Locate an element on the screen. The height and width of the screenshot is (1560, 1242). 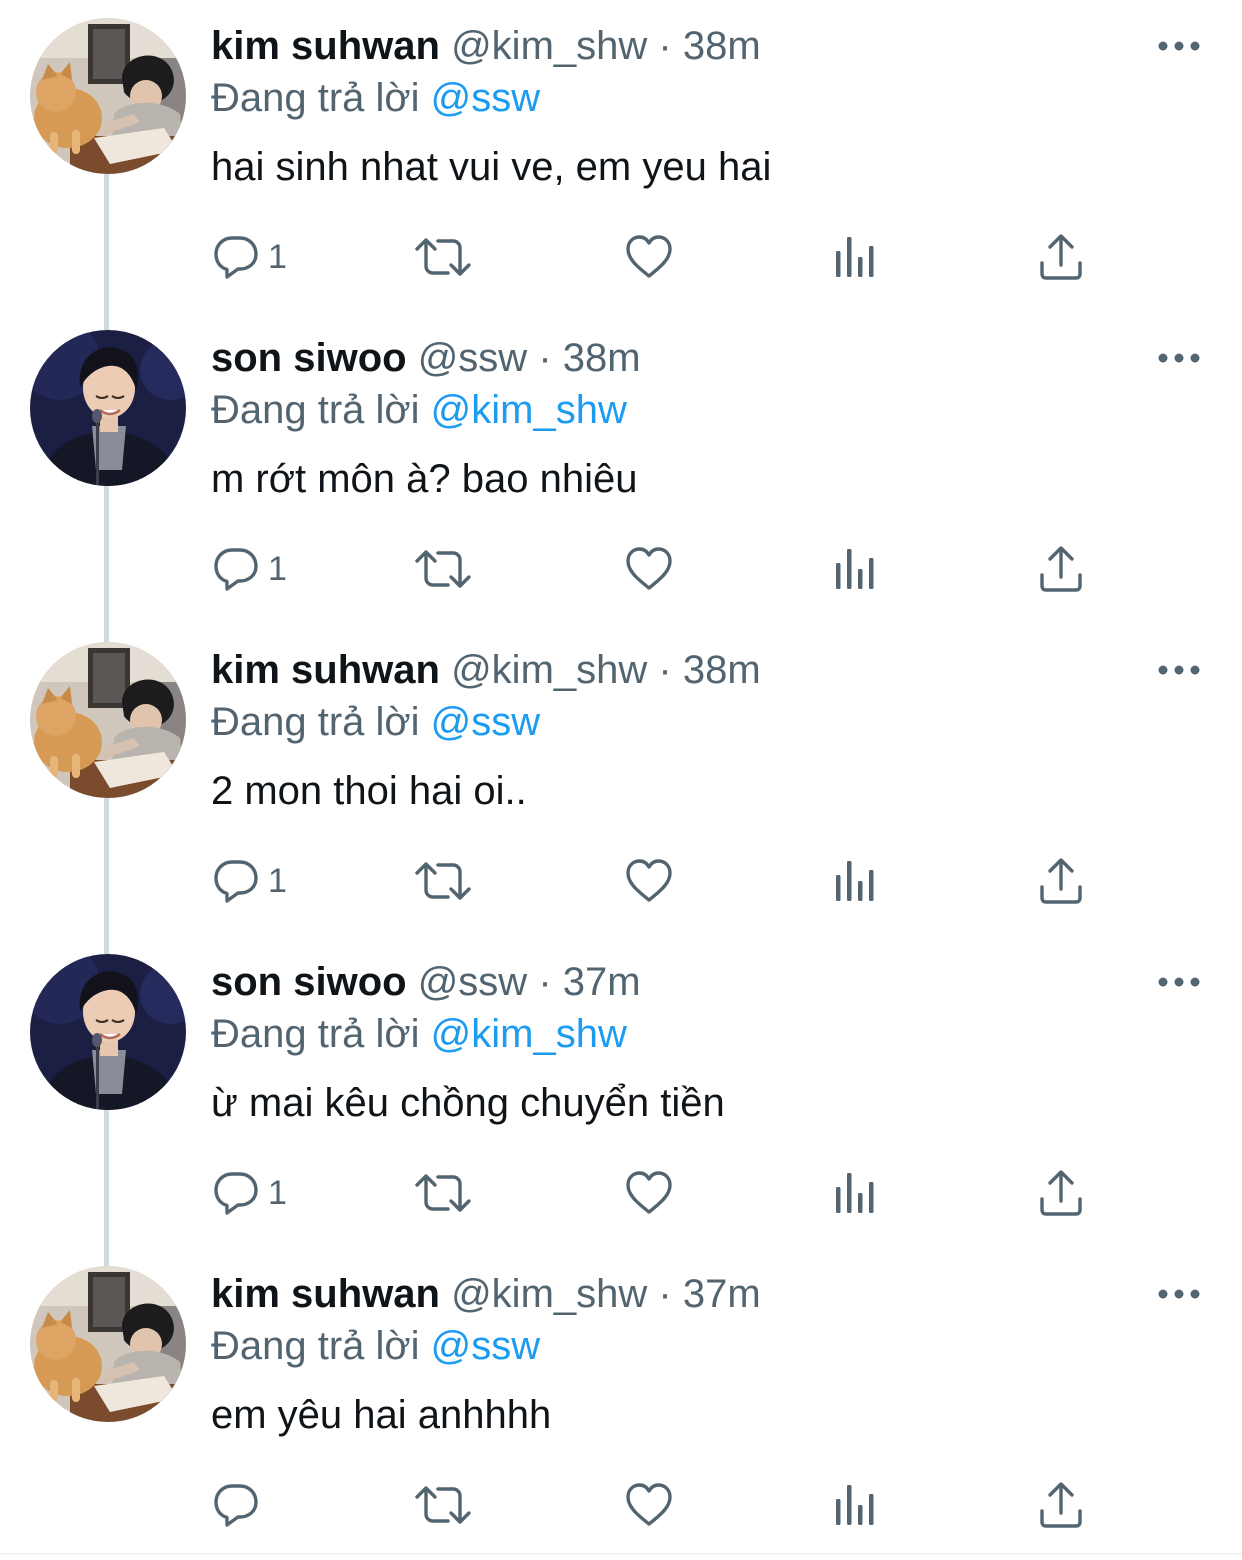
tweet-actions is located at coordinates (621, 1505).